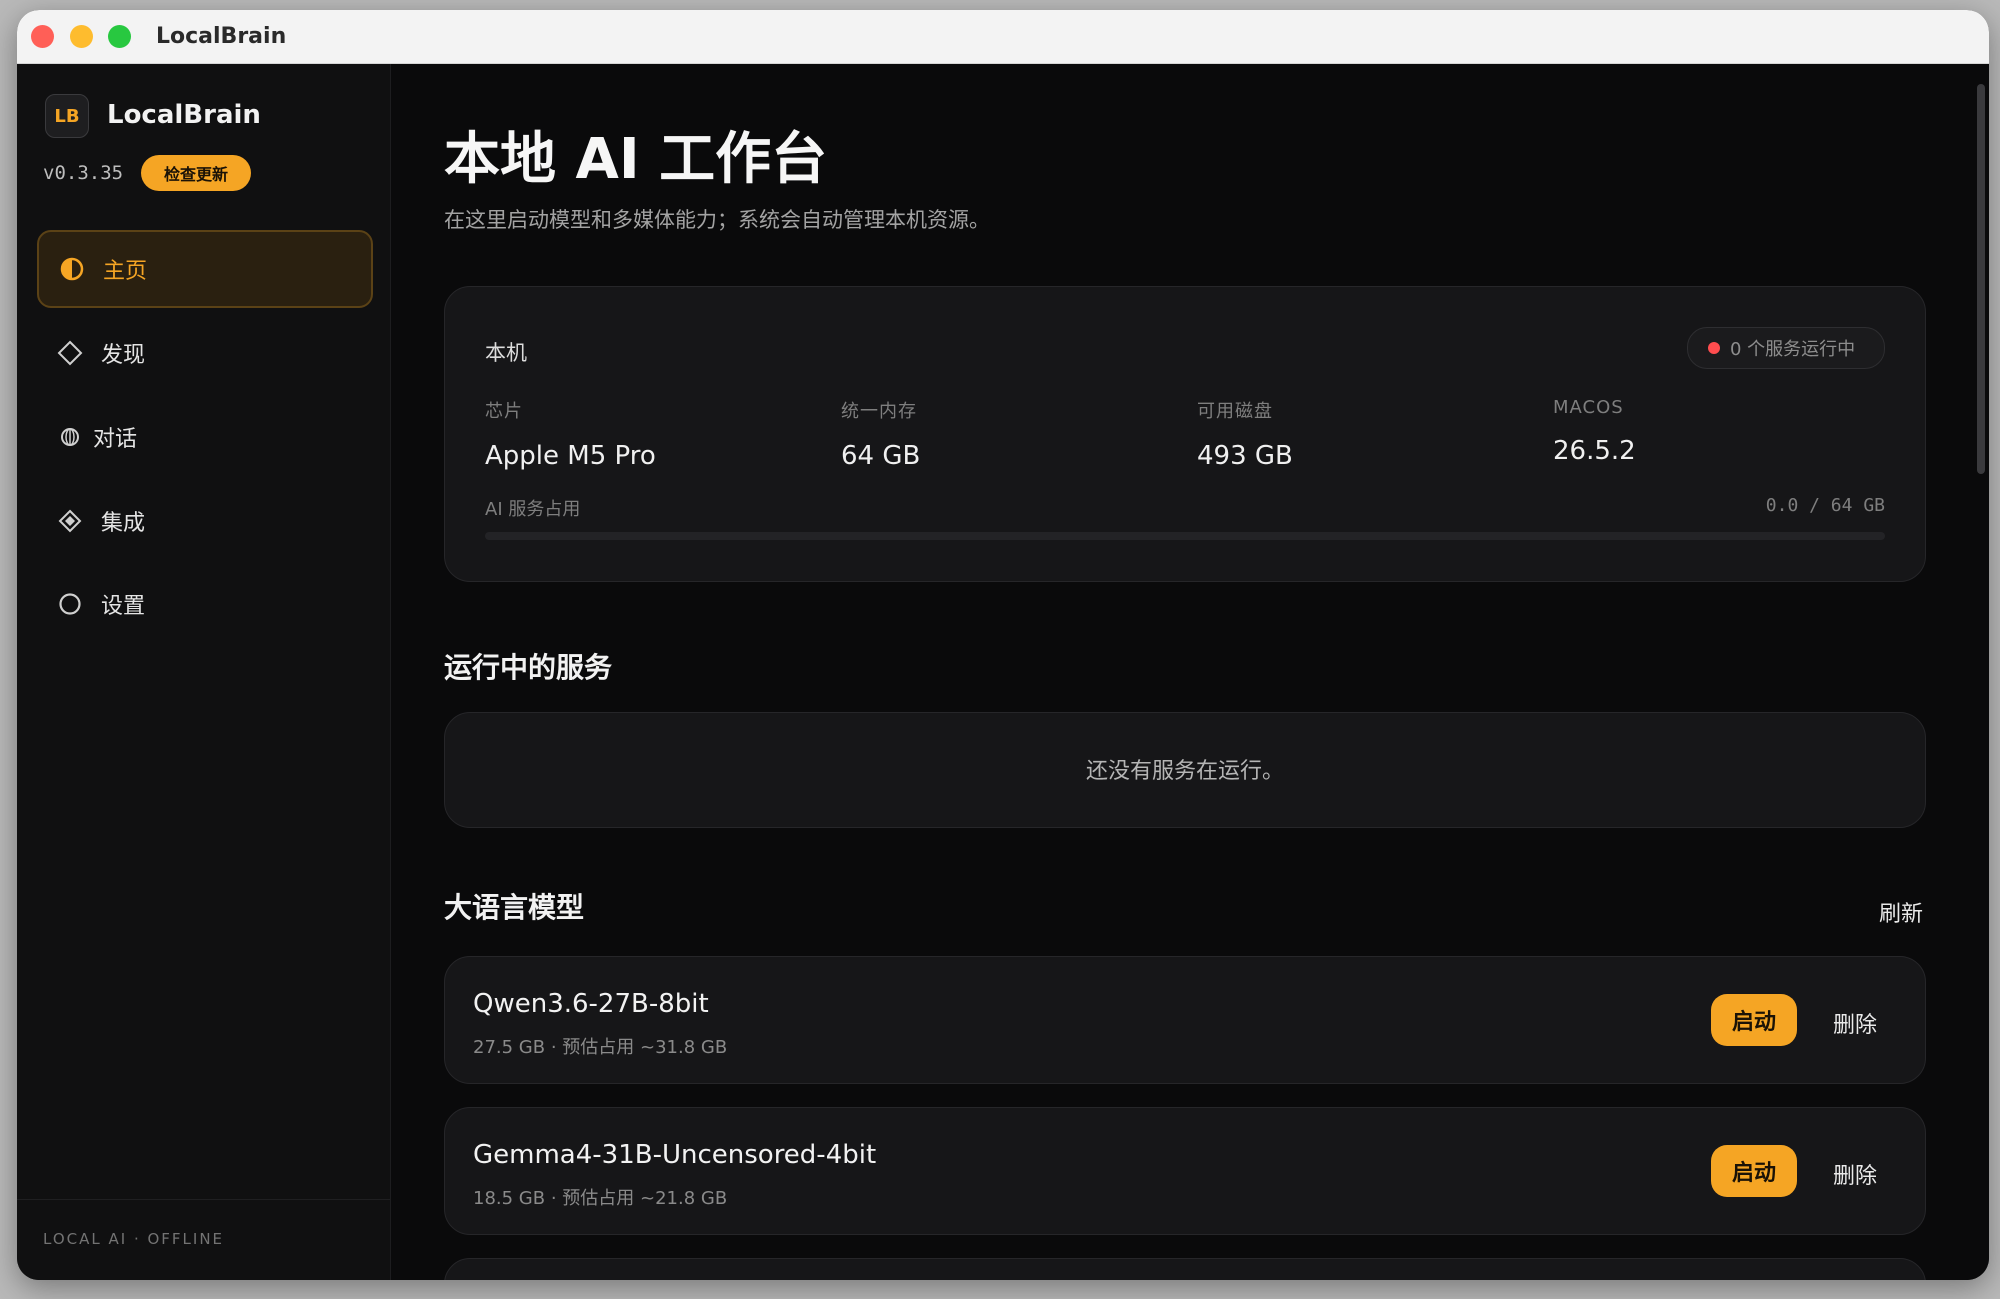 The image size is (2000, 1299). Describe the element at coordinates (506, 353) in the screenshot. I see `host-label: 本机` at that location.